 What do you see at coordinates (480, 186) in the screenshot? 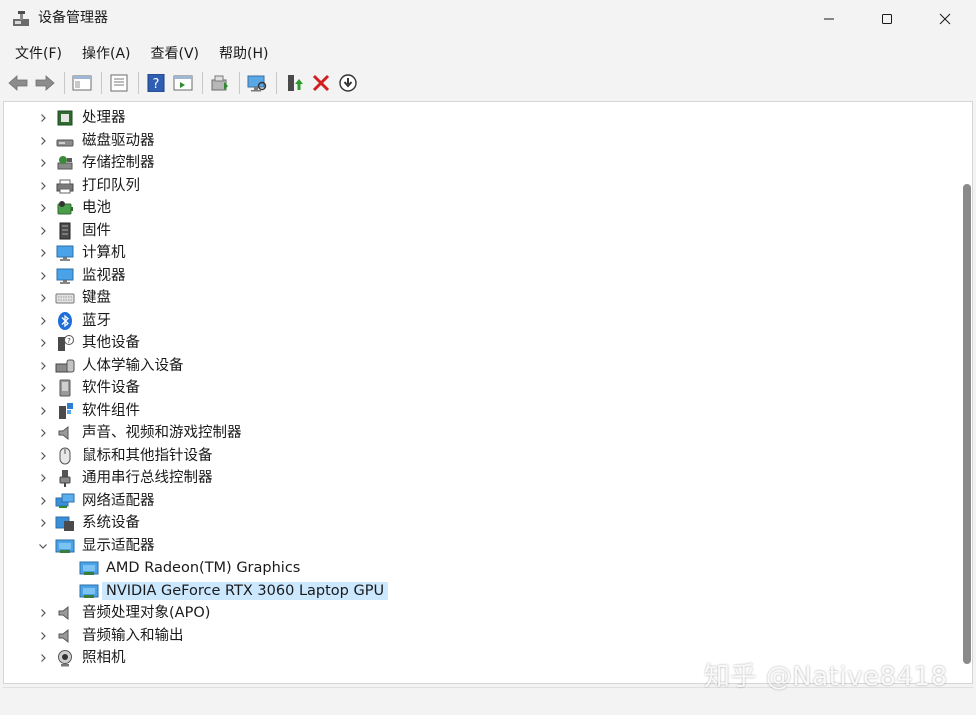
I see `tree-category-item: 打印队列` at bounding box center [480, 186].